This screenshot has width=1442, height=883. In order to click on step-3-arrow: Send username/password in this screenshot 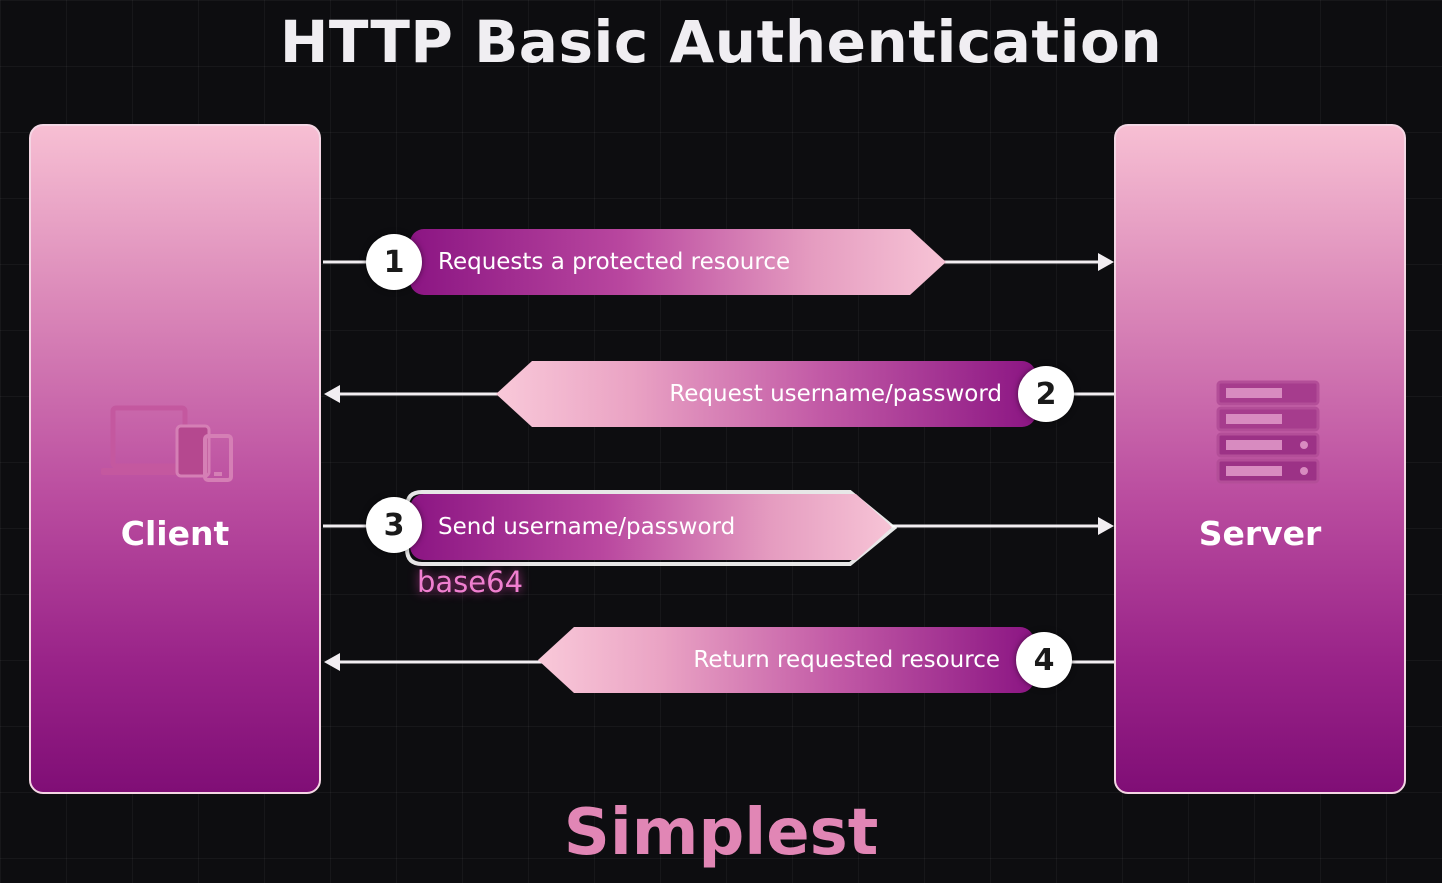, I will do `click(651, 527)`.